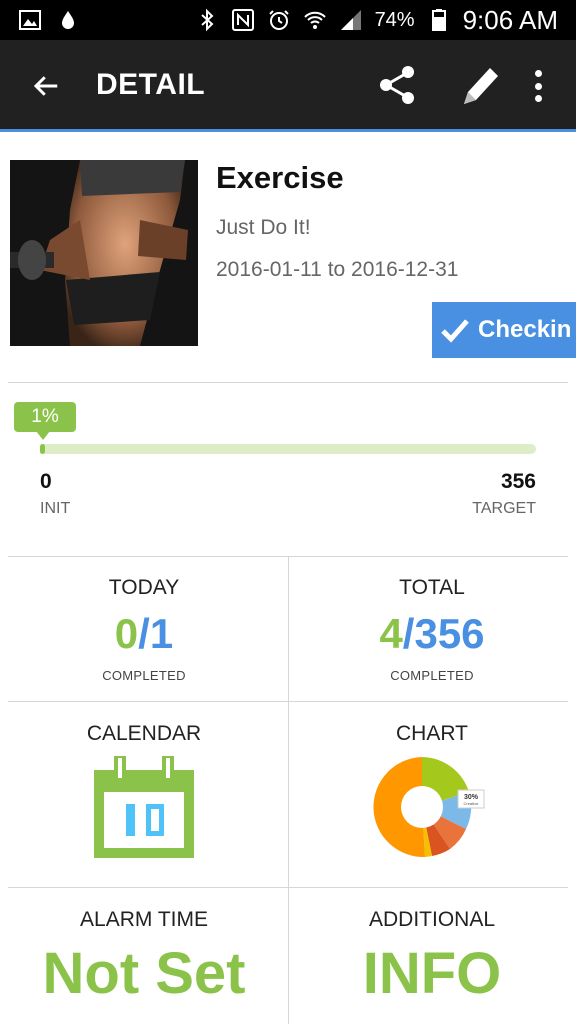  Describe the element at coordinates (391, 633) in the screenshot. I see `total-done: 4` at that location.